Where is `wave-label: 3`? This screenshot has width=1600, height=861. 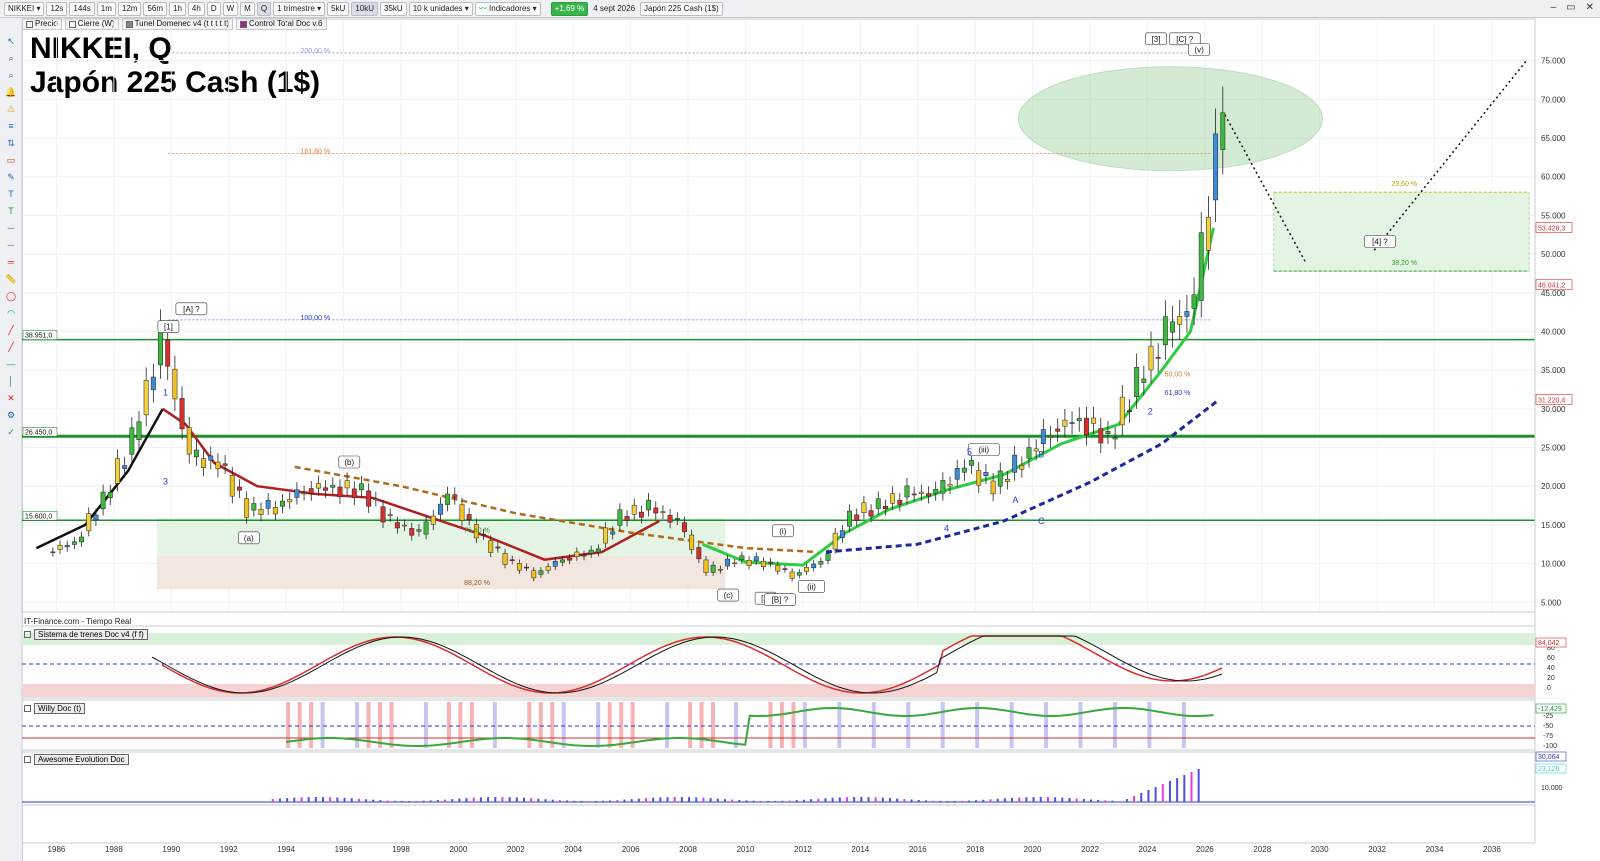 wave-label: 3 is located at coordinates (165, 481).